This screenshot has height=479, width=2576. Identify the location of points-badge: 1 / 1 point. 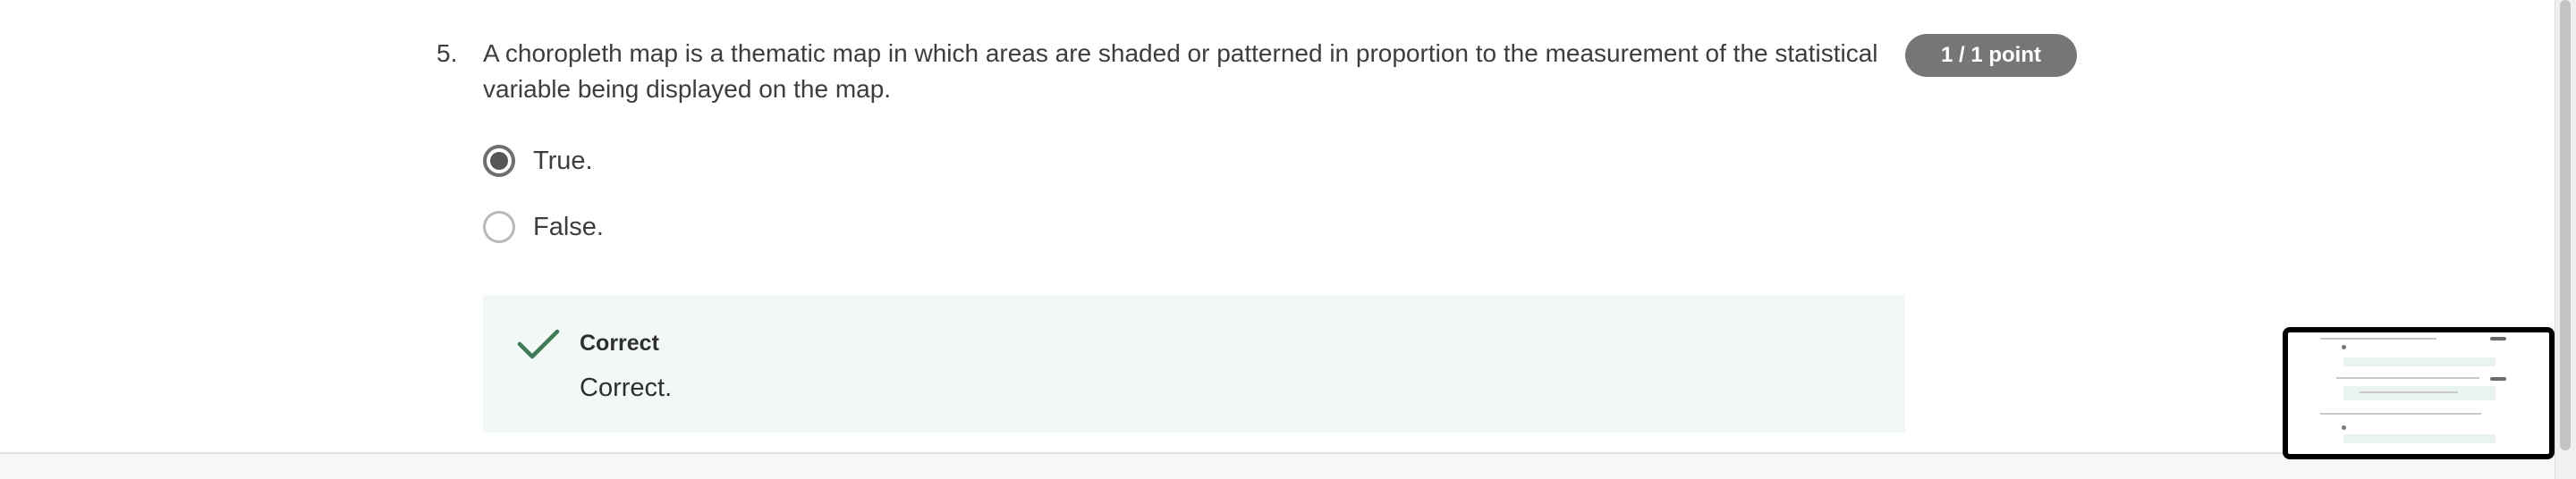
(1991, 55).